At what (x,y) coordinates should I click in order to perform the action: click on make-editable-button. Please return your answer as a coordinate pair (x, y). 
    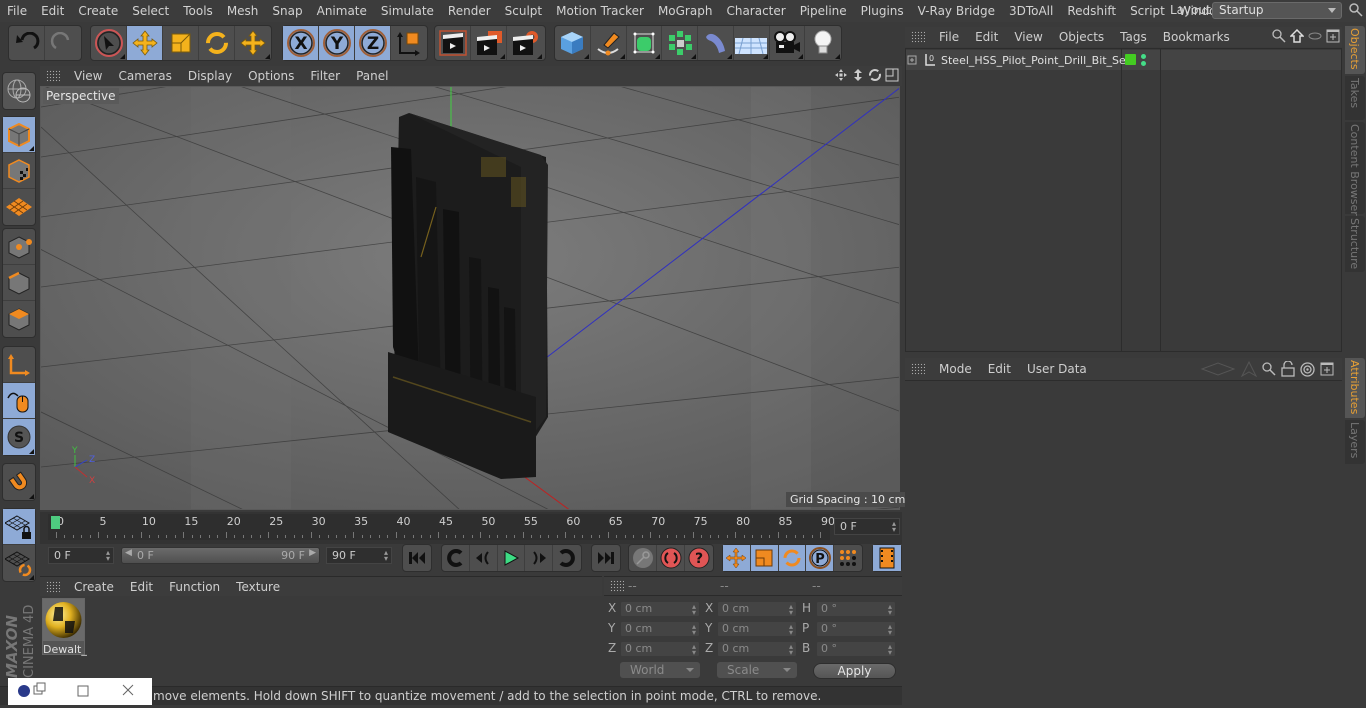
    Looking at the image, I should click on (19, 91).